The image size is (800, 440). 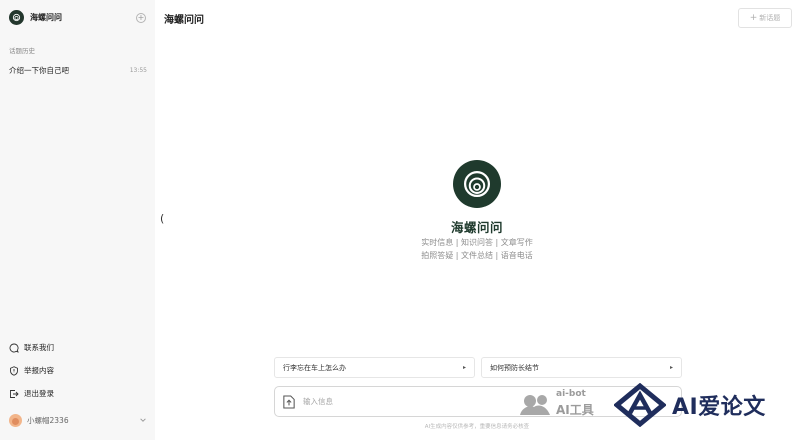 What do you see at coordinates (753, 18) in the screenshot?
I see `plus-icon: +` at bounding box center [753, 18].